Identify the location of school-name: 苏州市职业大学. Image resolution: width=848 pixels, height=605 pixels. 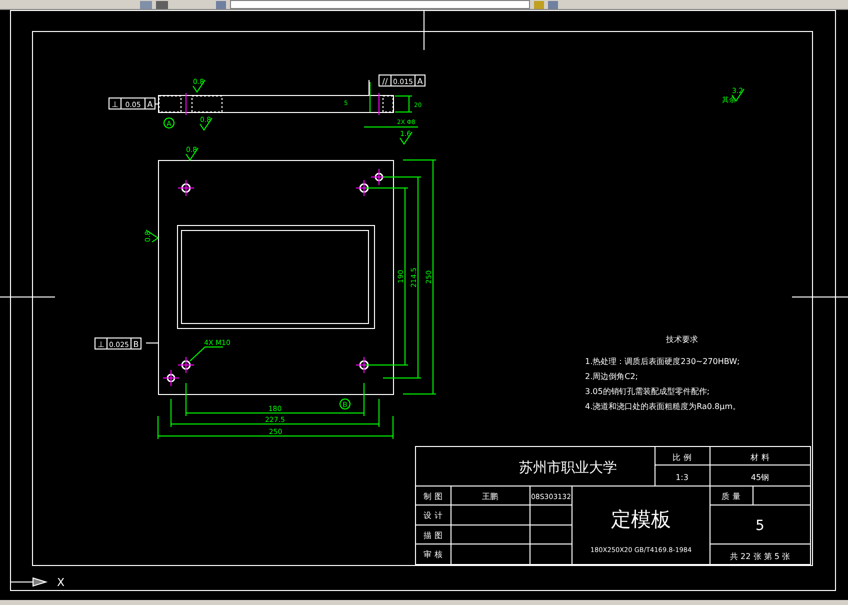
(568, 468).